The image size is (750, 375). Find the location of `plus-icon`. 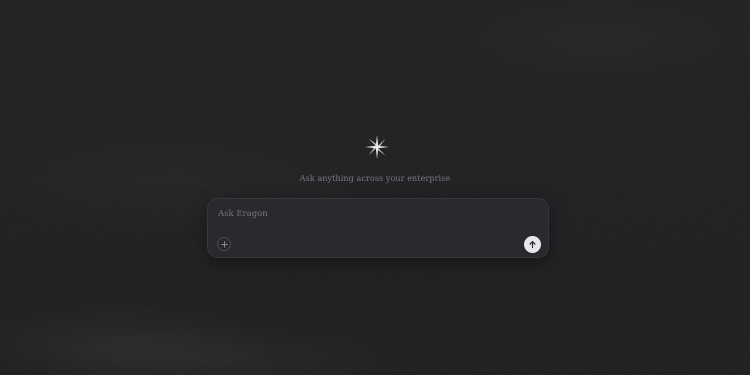

plus-icon is located at coordinates (224, 244).